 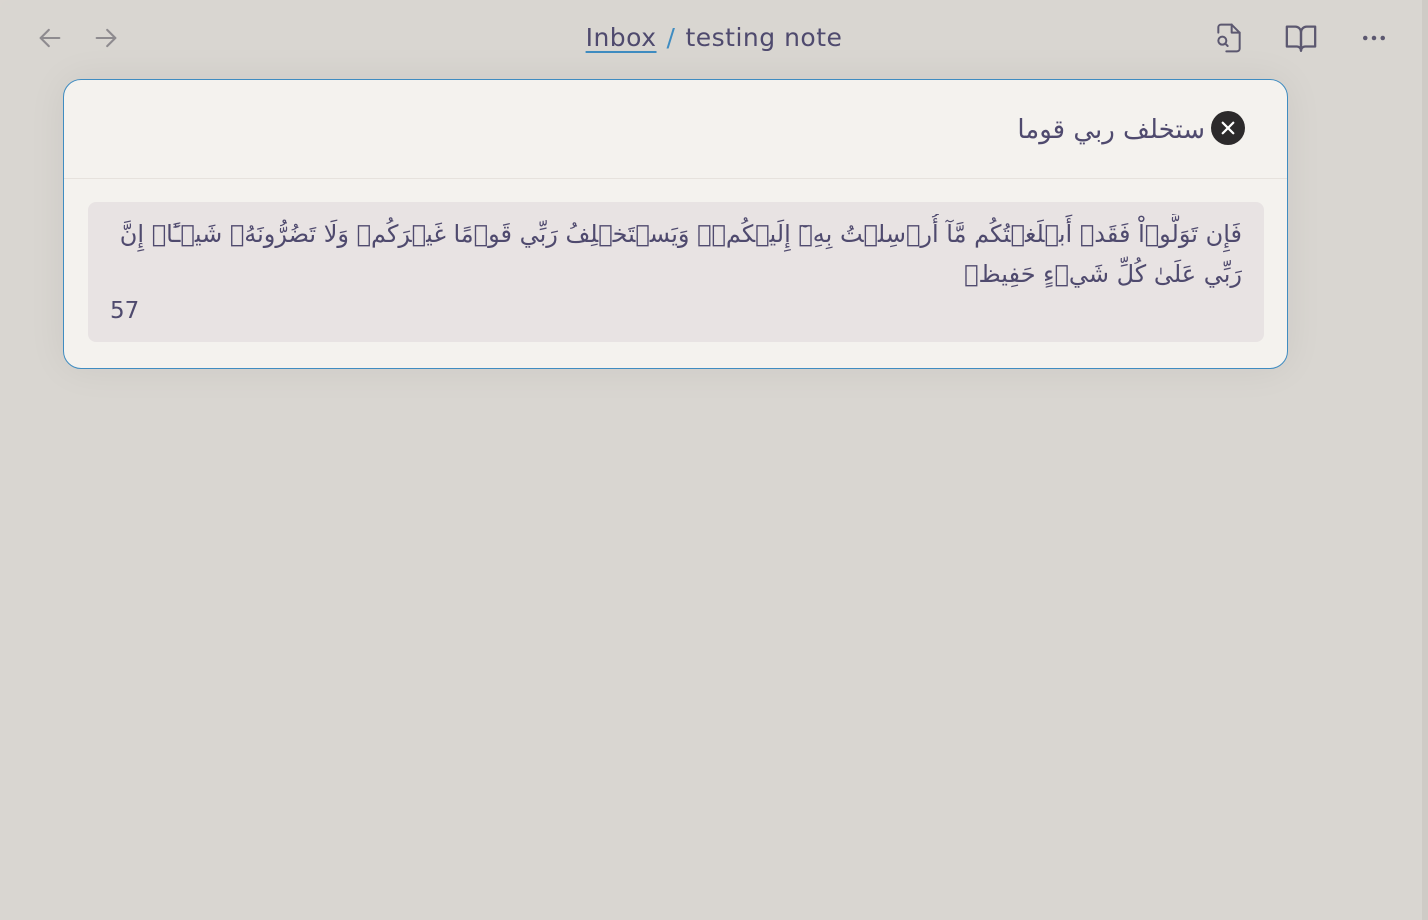 I want to click on close-icon, so click(x=1228, y=128).